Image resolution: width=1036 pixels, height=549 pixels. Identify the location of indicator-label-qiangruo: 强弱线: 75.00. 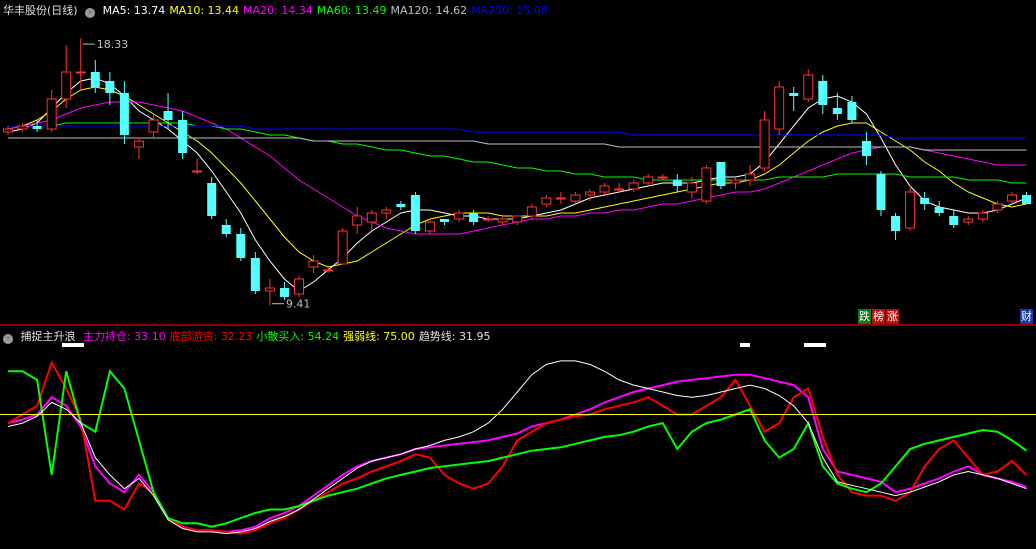
(379, 336).